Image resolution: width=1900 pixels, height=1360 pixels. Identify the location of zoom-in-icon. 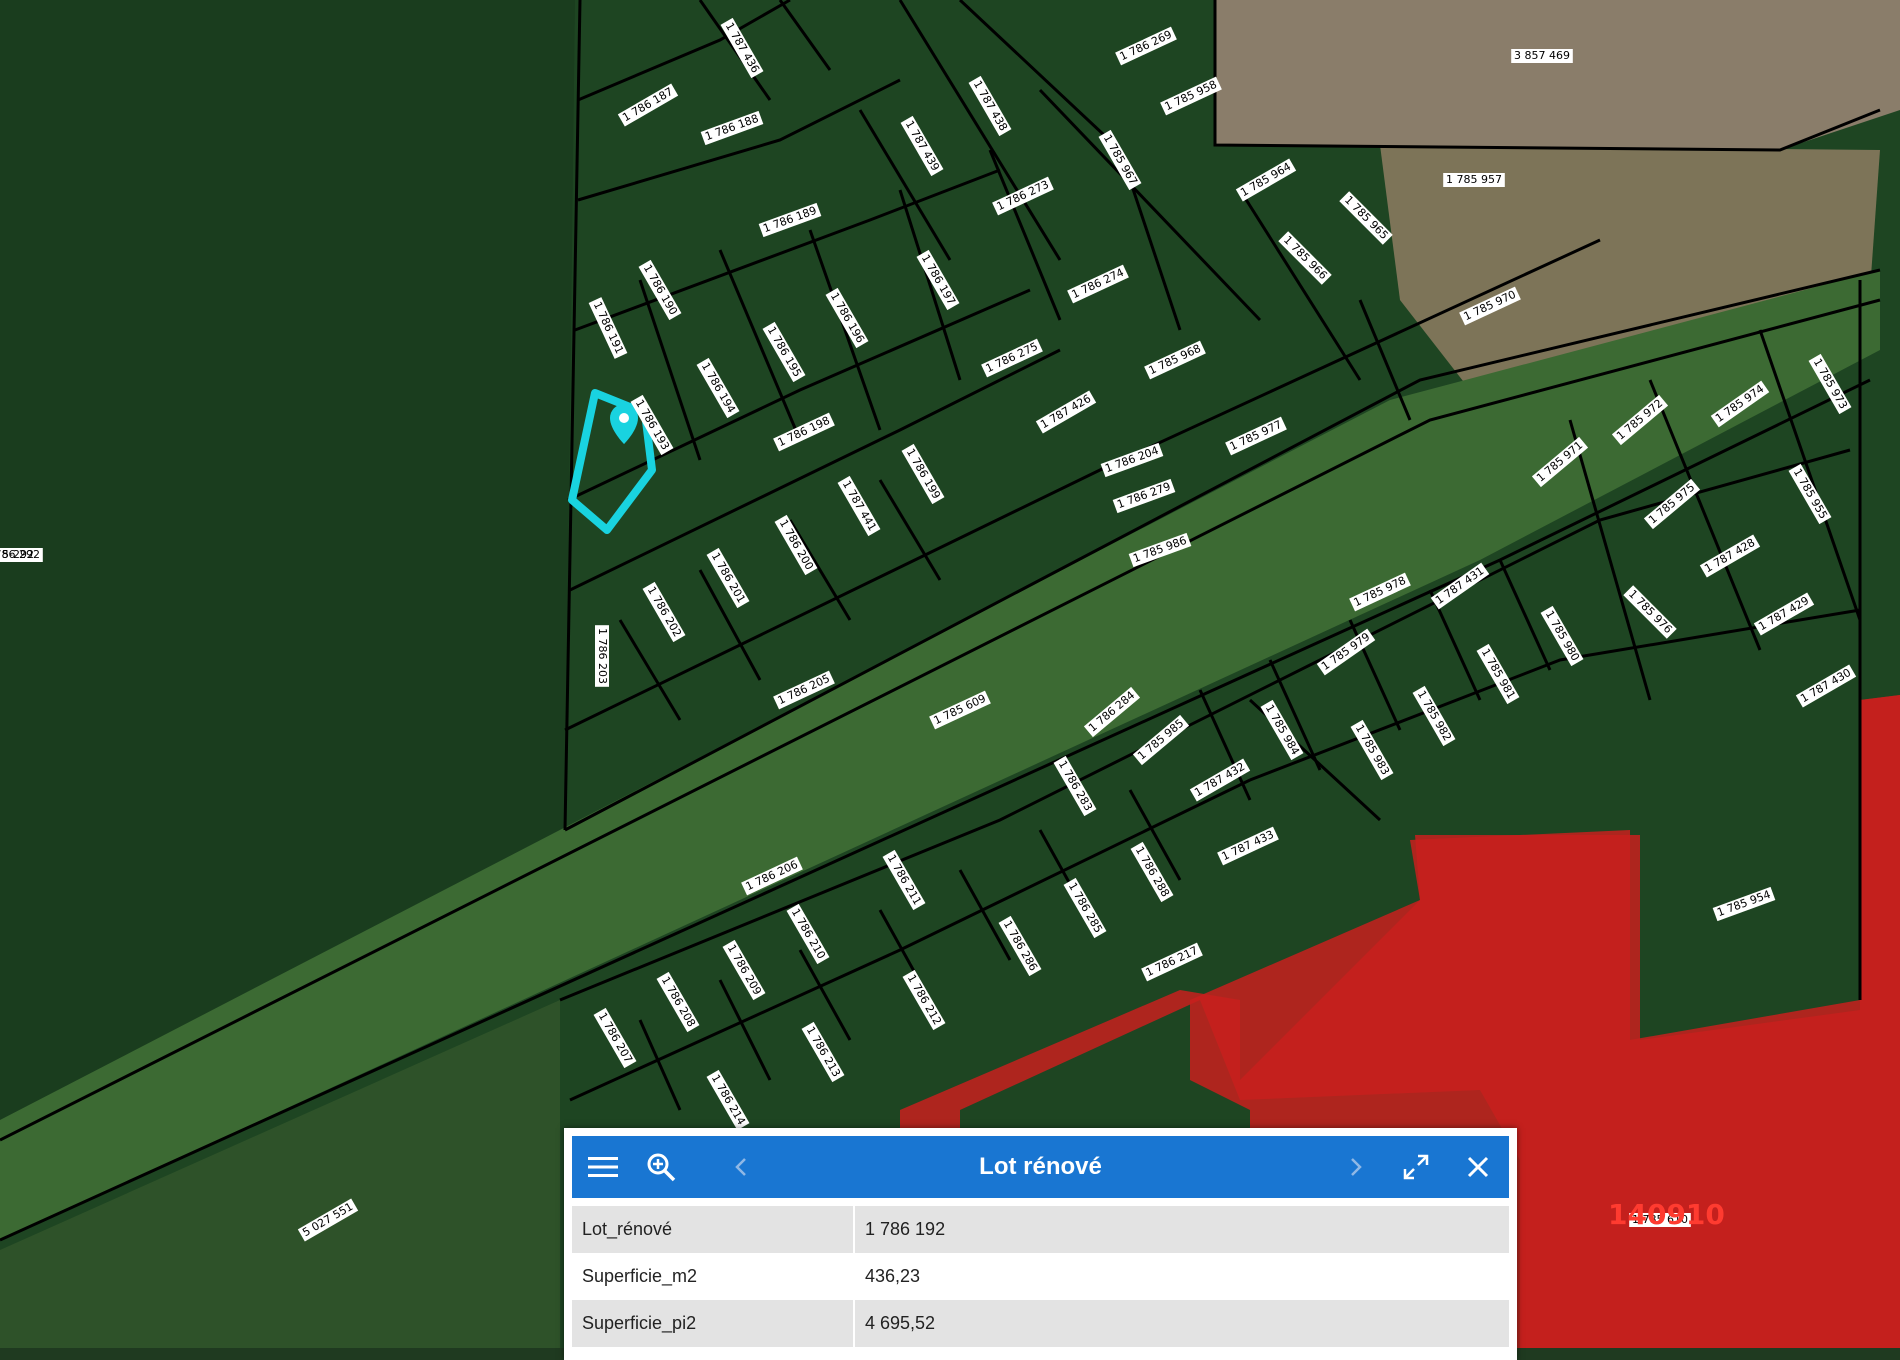
(661, 1167).